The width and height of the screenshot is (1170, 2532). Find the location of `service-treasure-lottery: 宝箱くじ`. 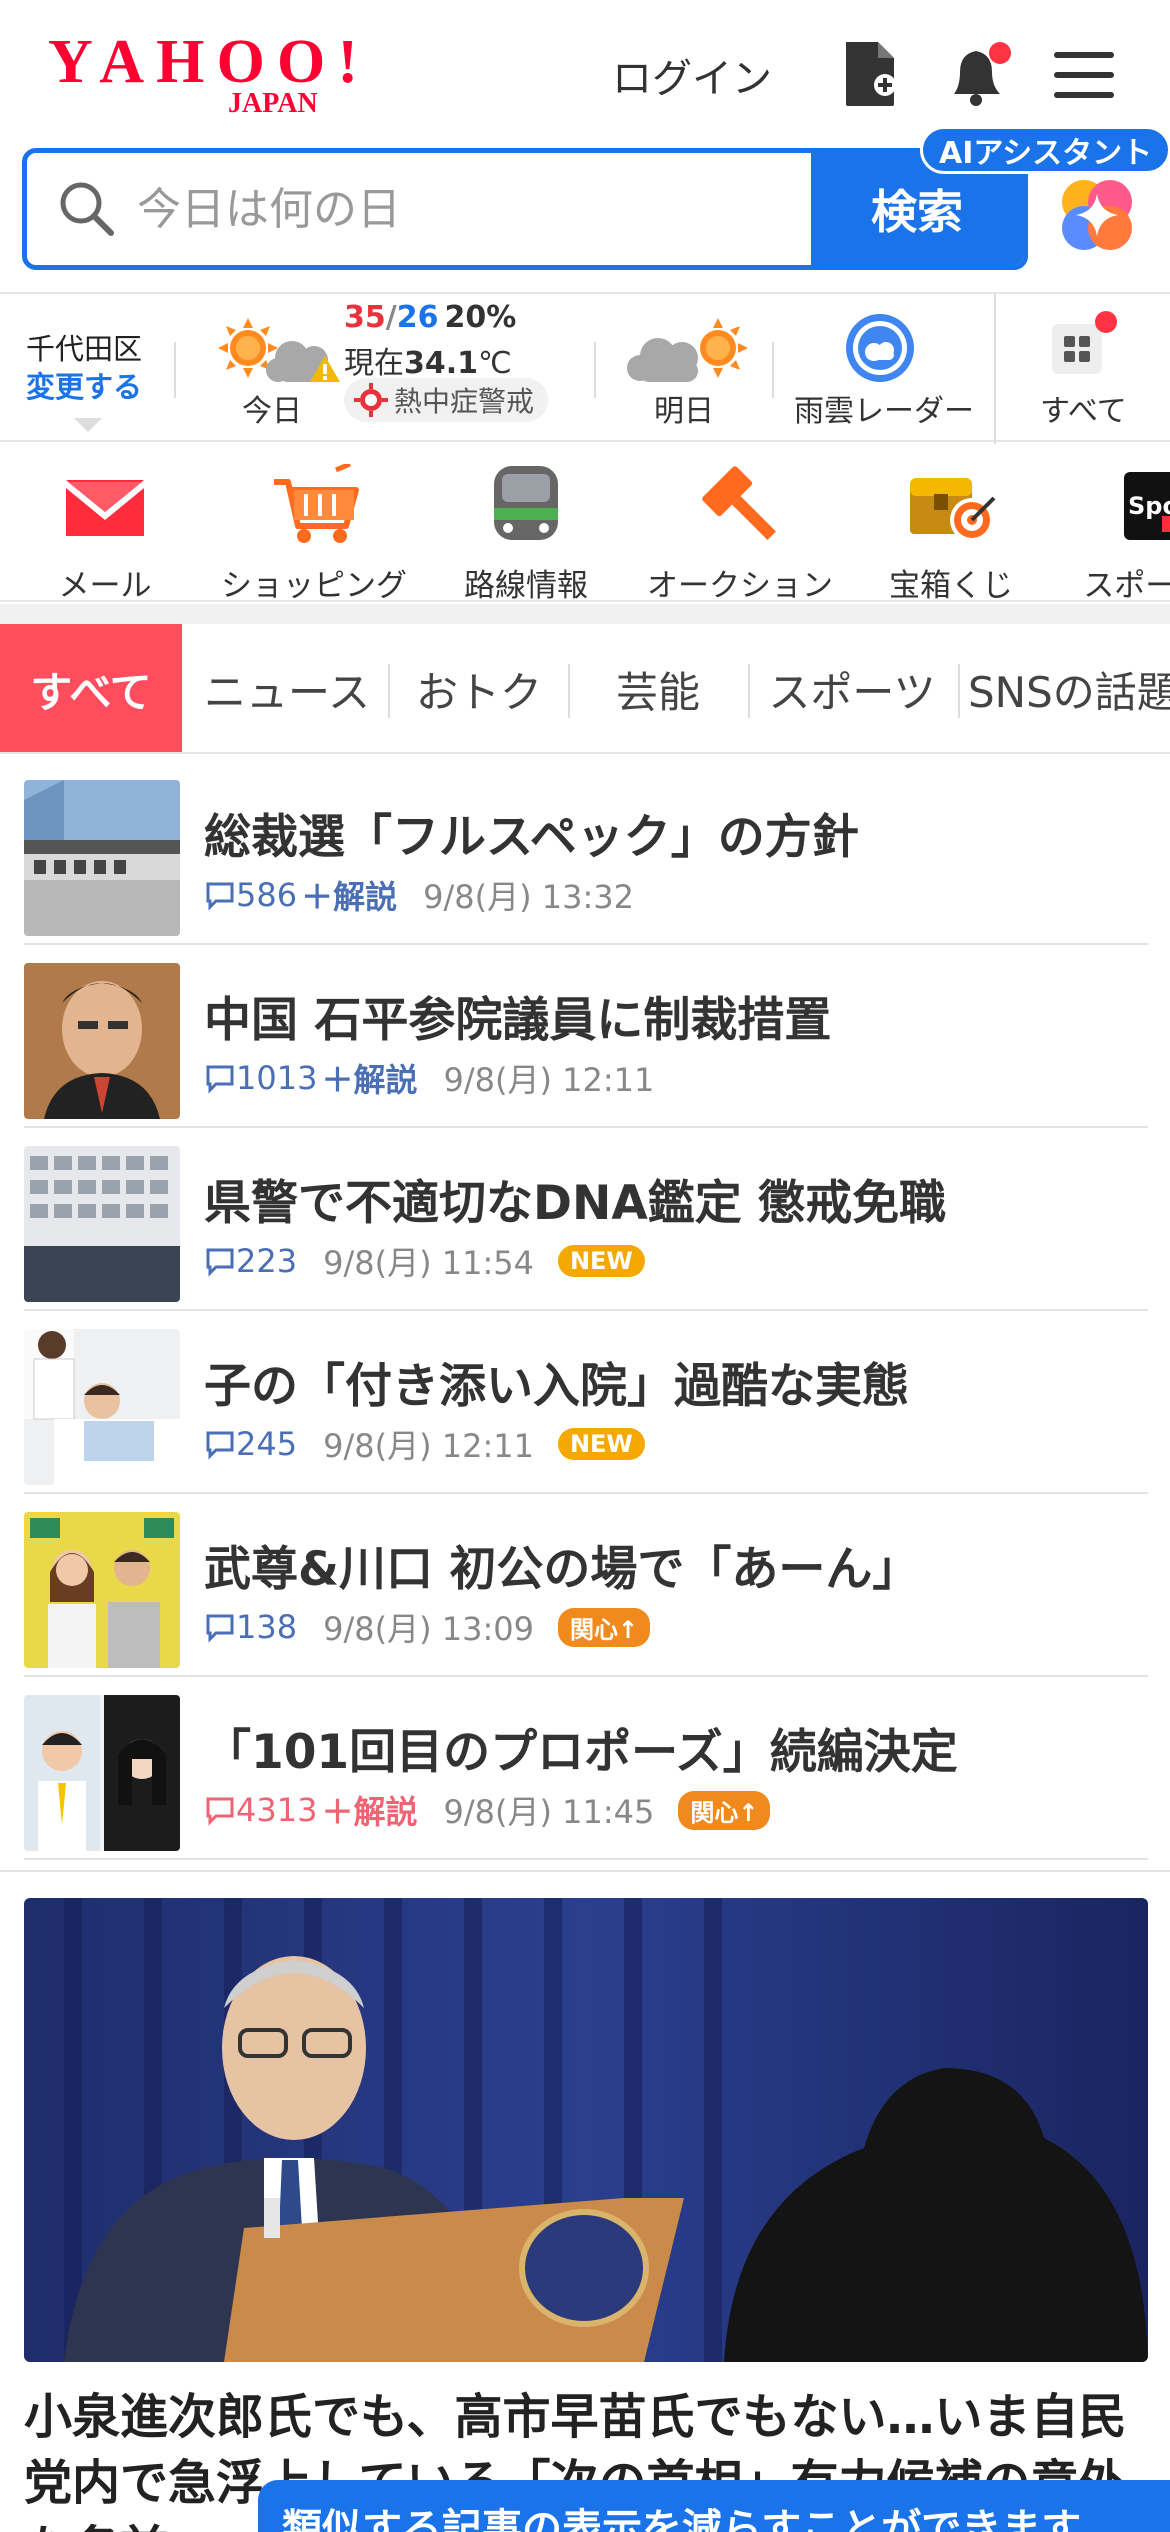

service-treasure-lottery: 宝箱くじ is located at coordinates (951, 530).